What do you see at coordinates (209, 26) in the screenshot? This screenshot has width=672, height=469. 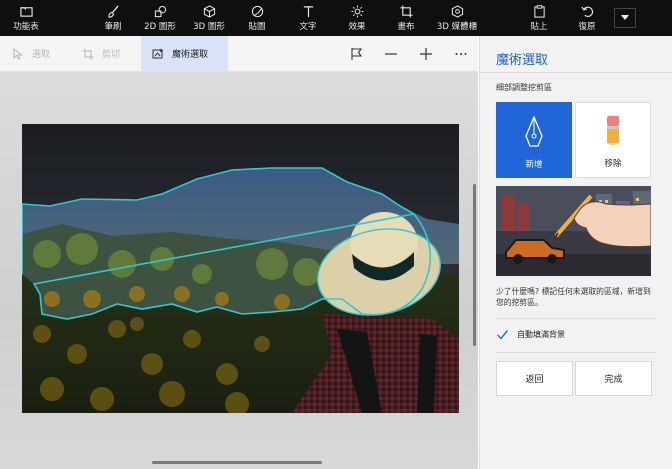 I see `shapes-3d-label: 3D 圖形` at bounding box center [209, 26].